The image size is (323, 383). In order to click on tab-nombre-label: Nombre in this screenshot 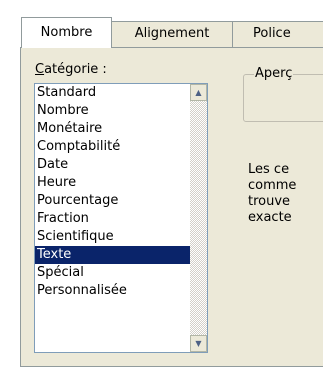, I will do `click(66, 32)`.